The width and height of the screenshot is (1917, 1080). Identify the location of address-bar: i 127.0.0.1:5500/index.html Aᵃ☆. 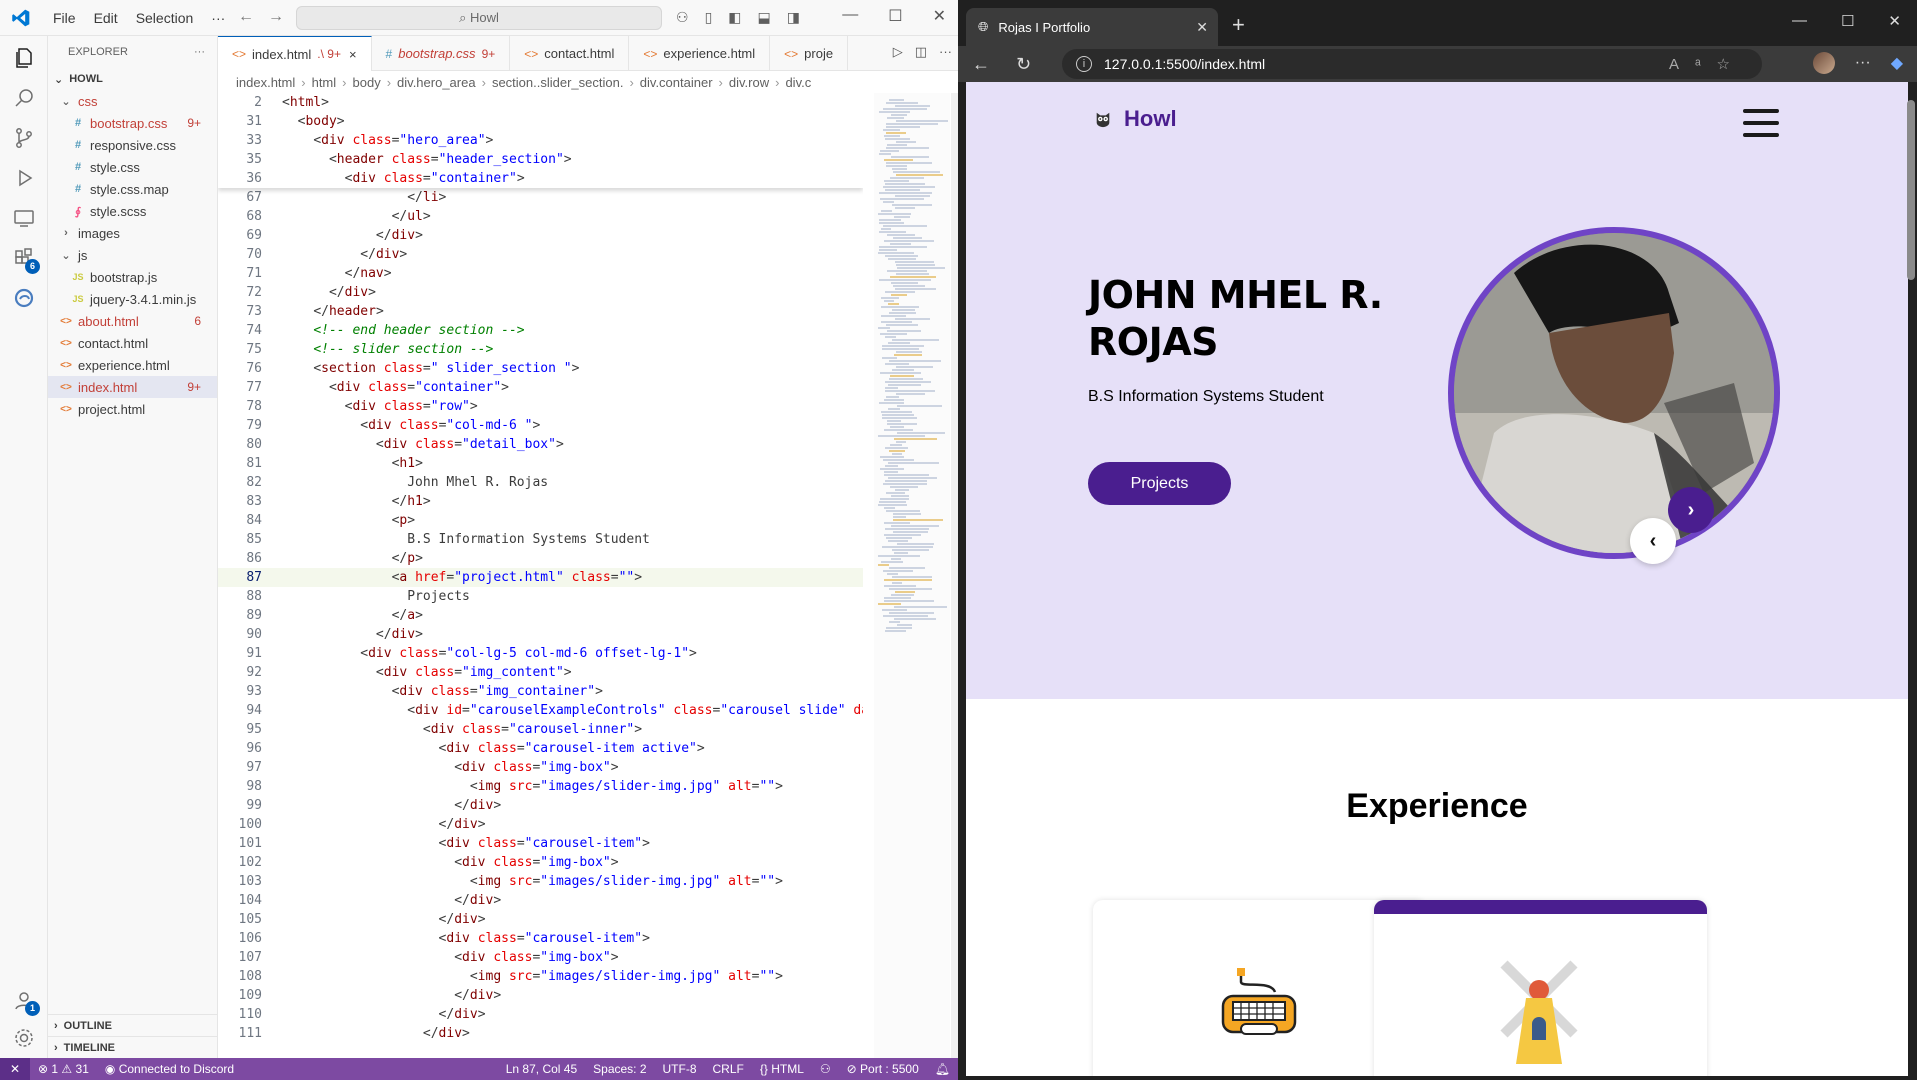
(1412, 64).